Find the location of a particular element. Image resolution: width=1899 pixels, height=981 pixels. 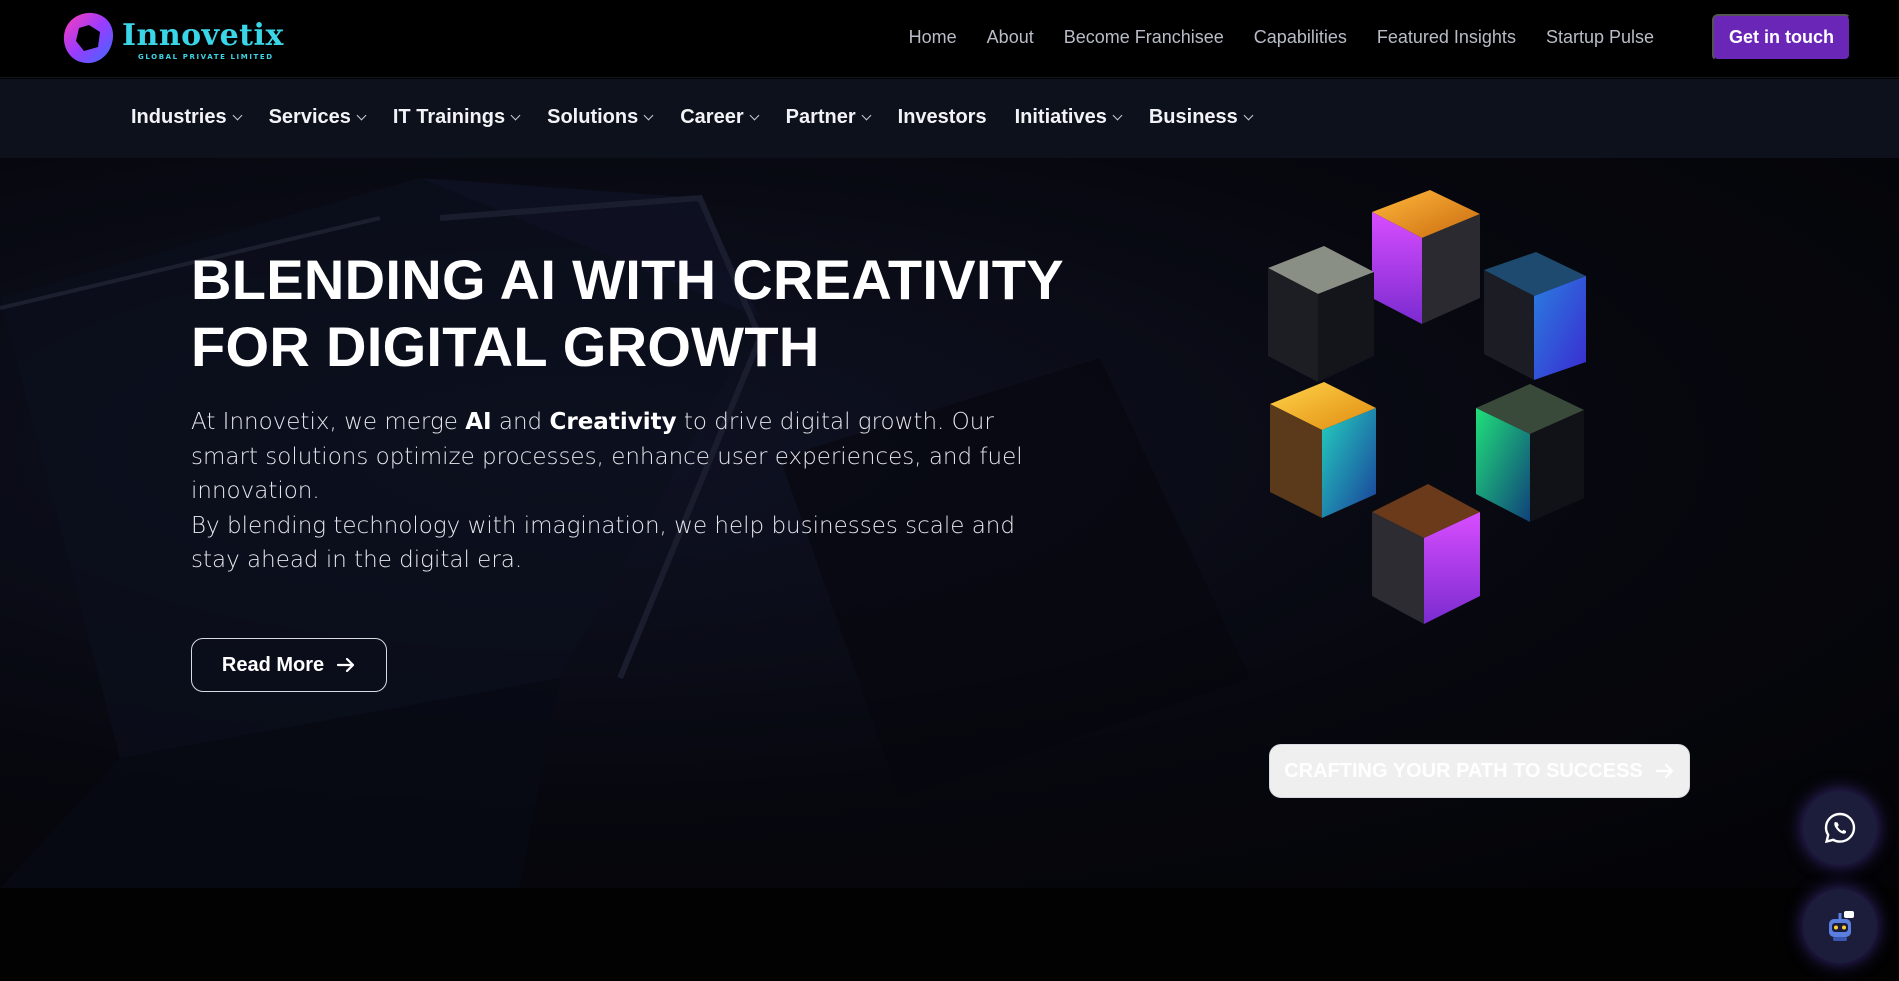

menu-career: Career is located at coordinates (720, 117).